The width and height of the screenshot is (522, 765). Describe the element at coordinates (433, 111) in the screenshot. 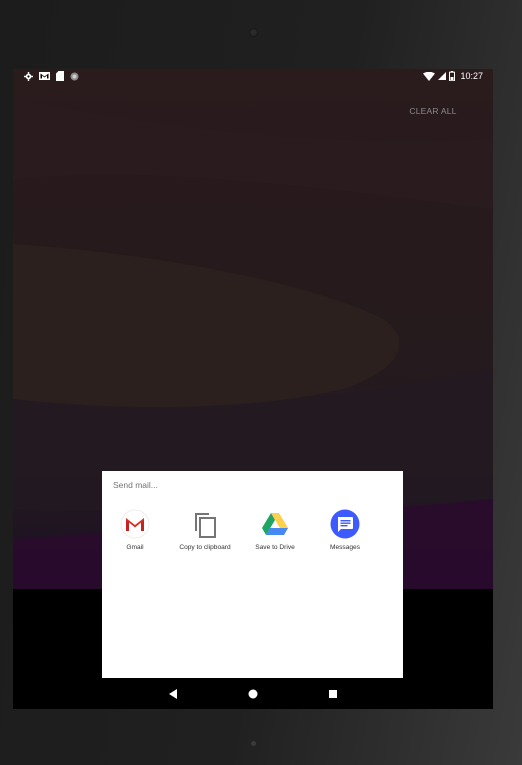

I see `clear-all-button: CLEAR ALL` at that location.